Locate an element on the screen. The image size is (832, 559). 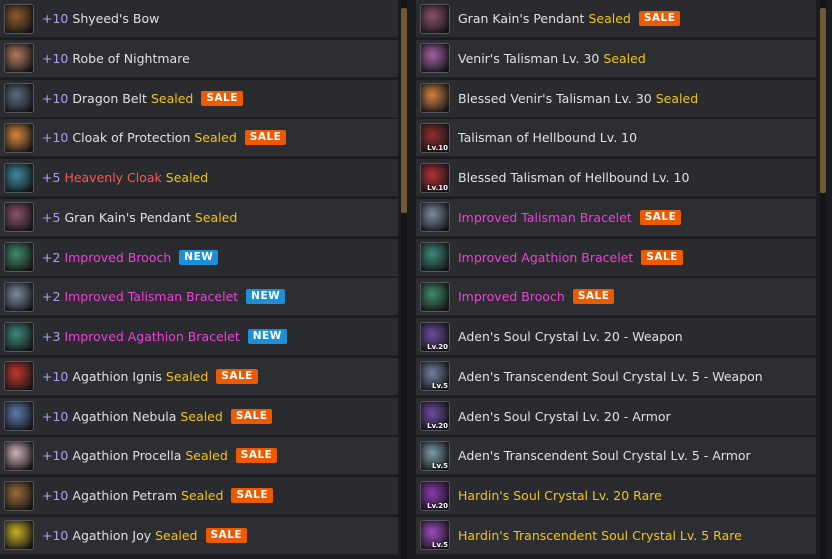
left-scrollbar-thumb is located at coordinates (404, 110).